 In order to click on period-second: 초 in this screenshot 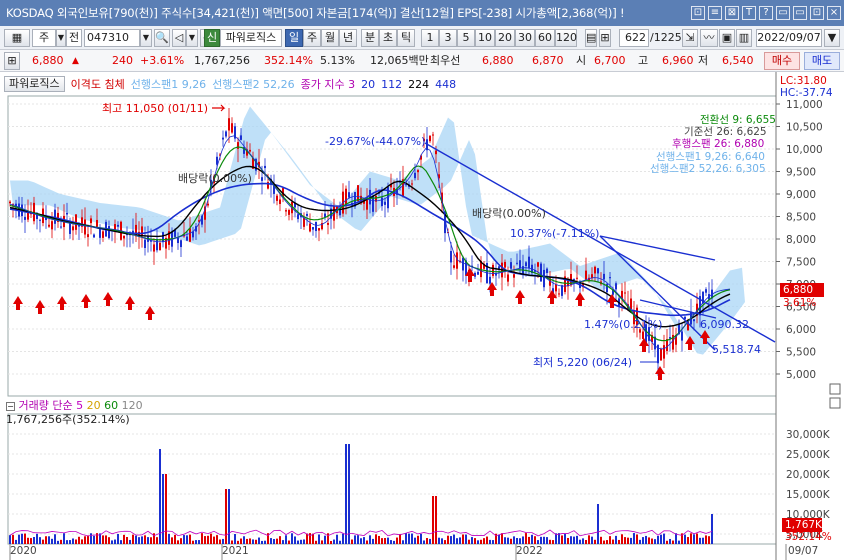, I will do `click(388, 38)`.